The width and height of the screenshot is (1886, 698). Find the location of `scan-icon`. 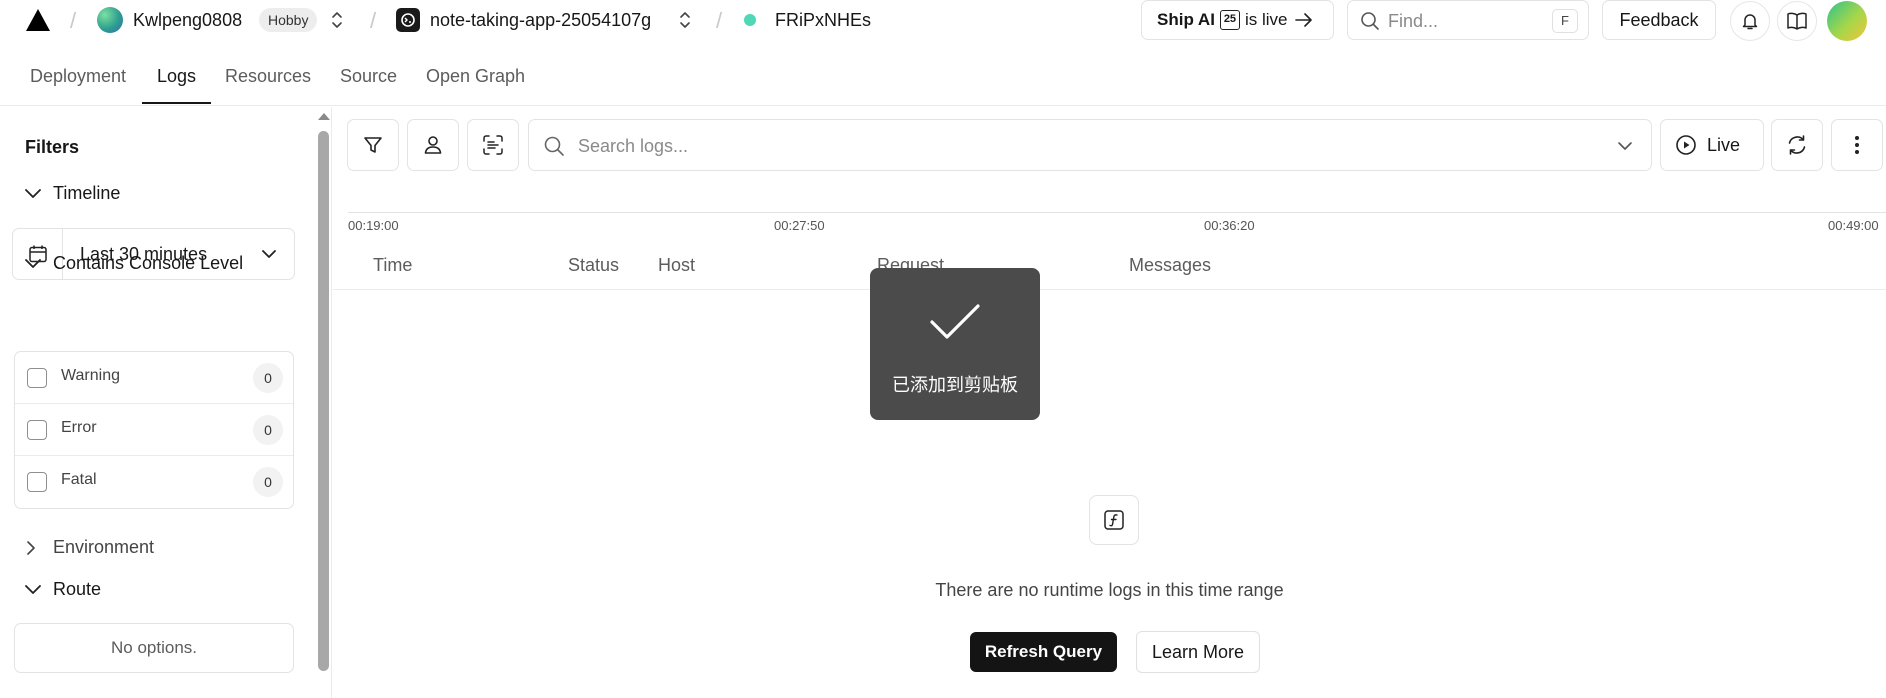

scan-icon is located at coordinates (493, 145).